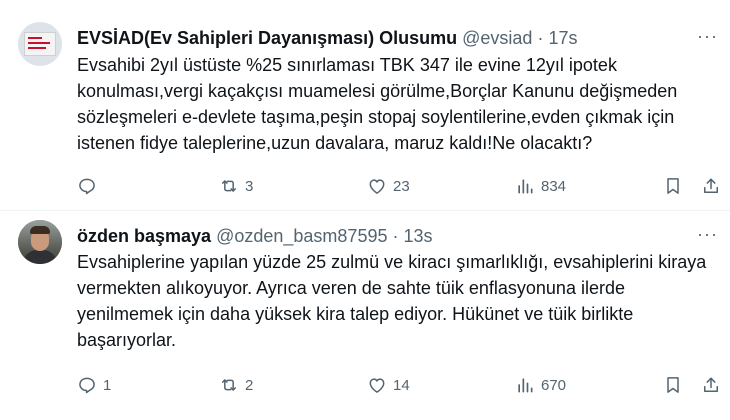 This screenshot has width=730, height=420. What do you see at coordinates (144, 236) in the screenshot?
I see `display-name: özden başmaya` at bounding box center [144, 236].